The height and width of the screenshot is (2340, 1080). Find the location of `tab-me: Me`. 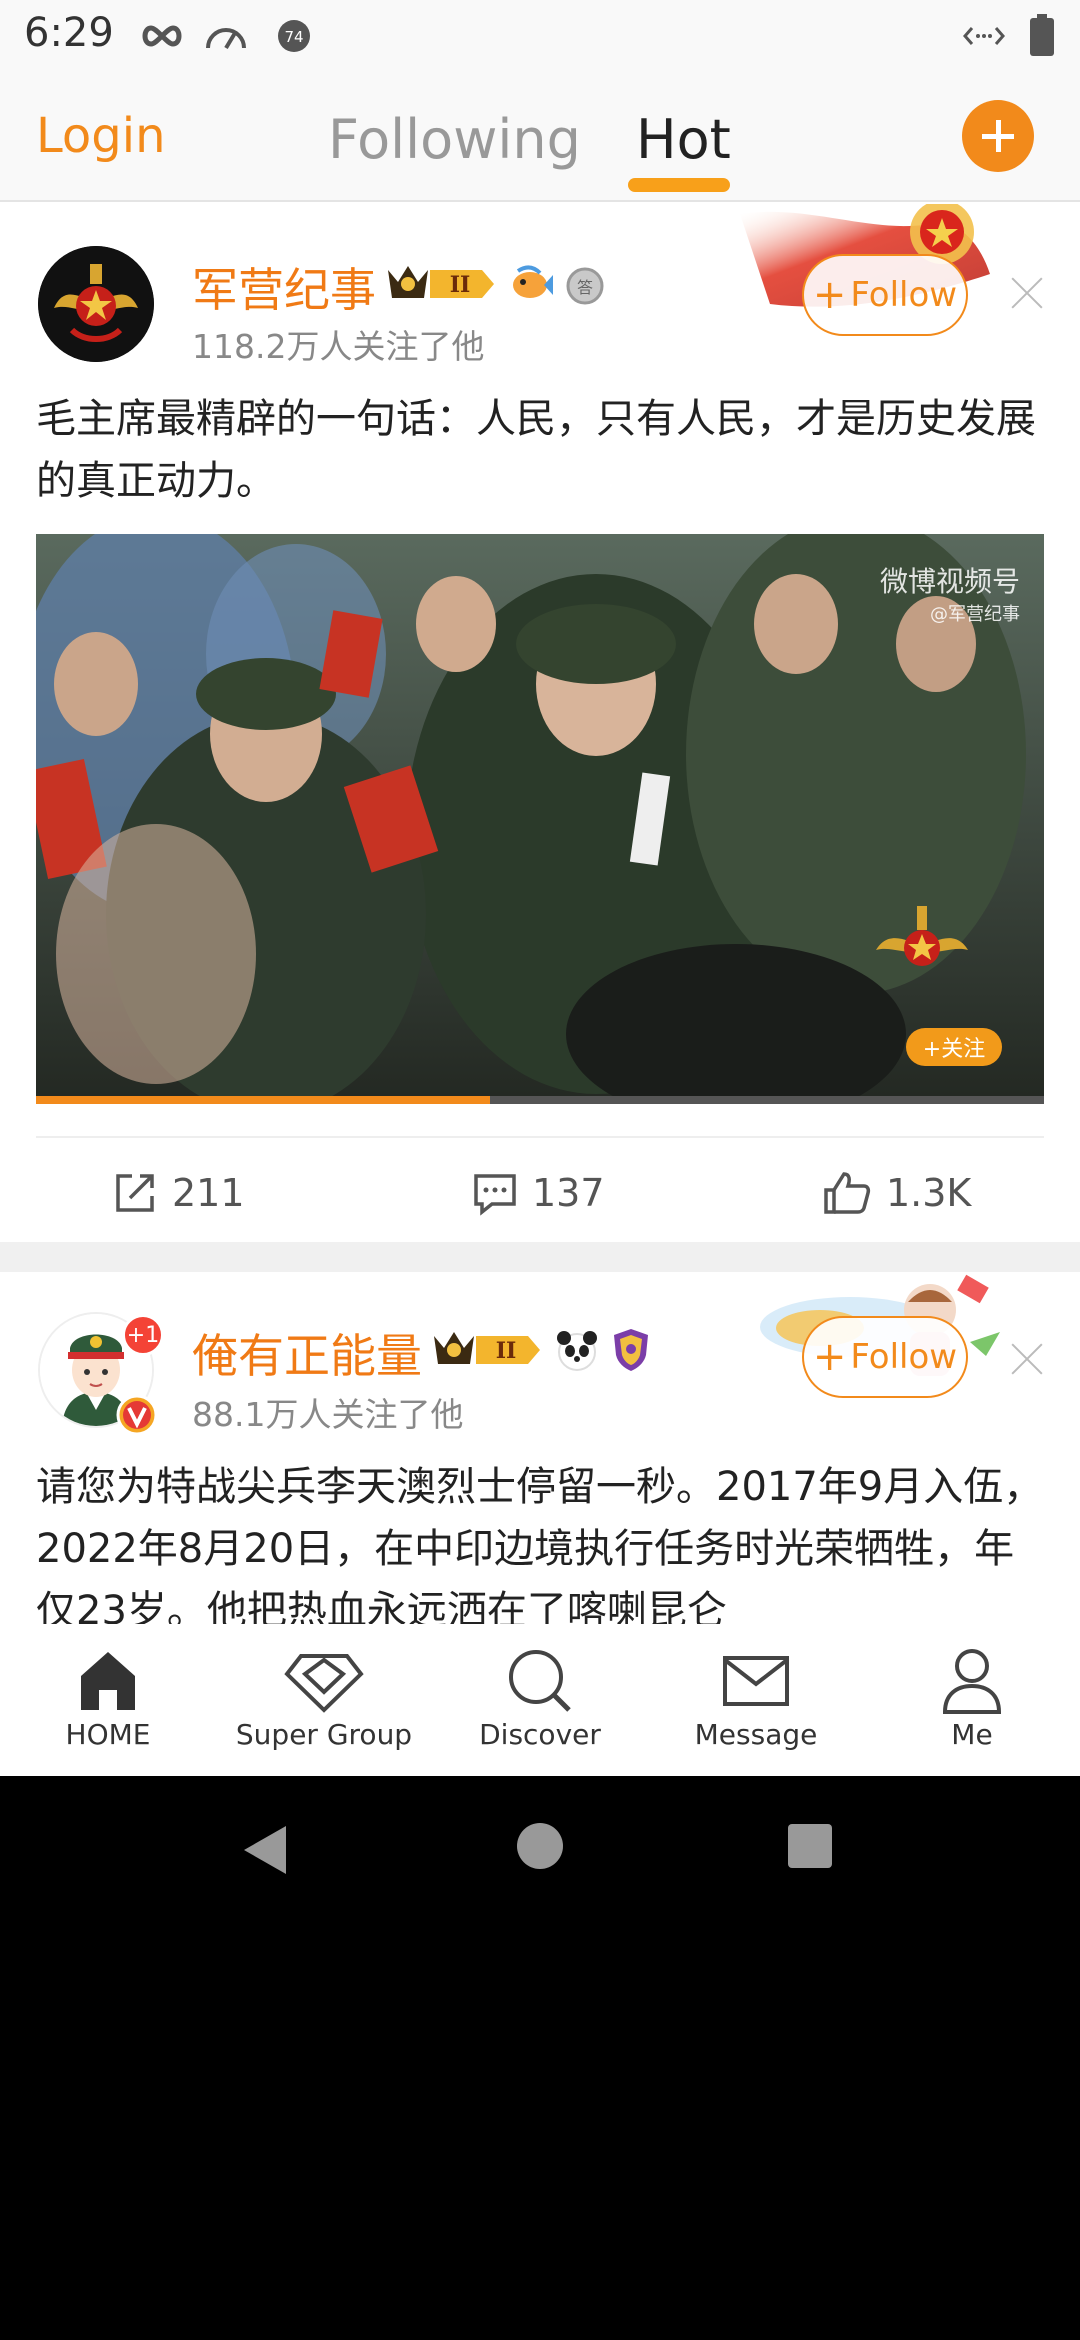

tab-me: Me is located at coordinates (972, 1700).